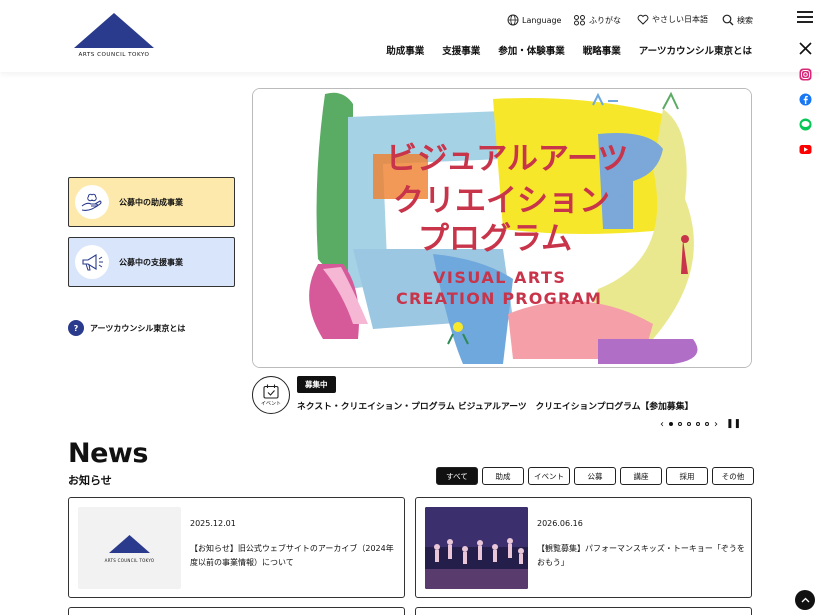  I want to click on instagram-icon, so click(805, 74).